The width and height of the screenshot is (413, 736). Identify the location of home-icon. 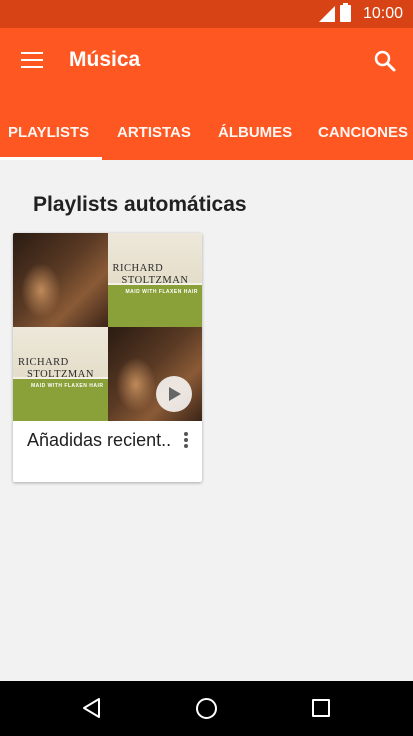
(206, 708).